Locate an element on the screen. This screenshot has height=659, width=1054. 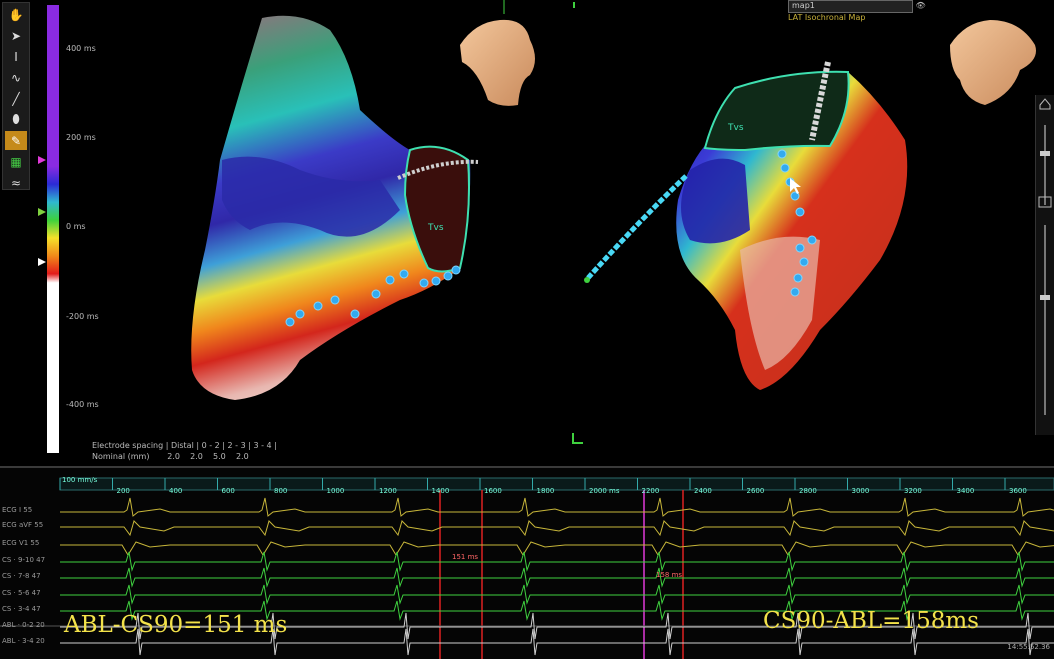
time-tick-label: 2800 is located at coordinates (808, 491).